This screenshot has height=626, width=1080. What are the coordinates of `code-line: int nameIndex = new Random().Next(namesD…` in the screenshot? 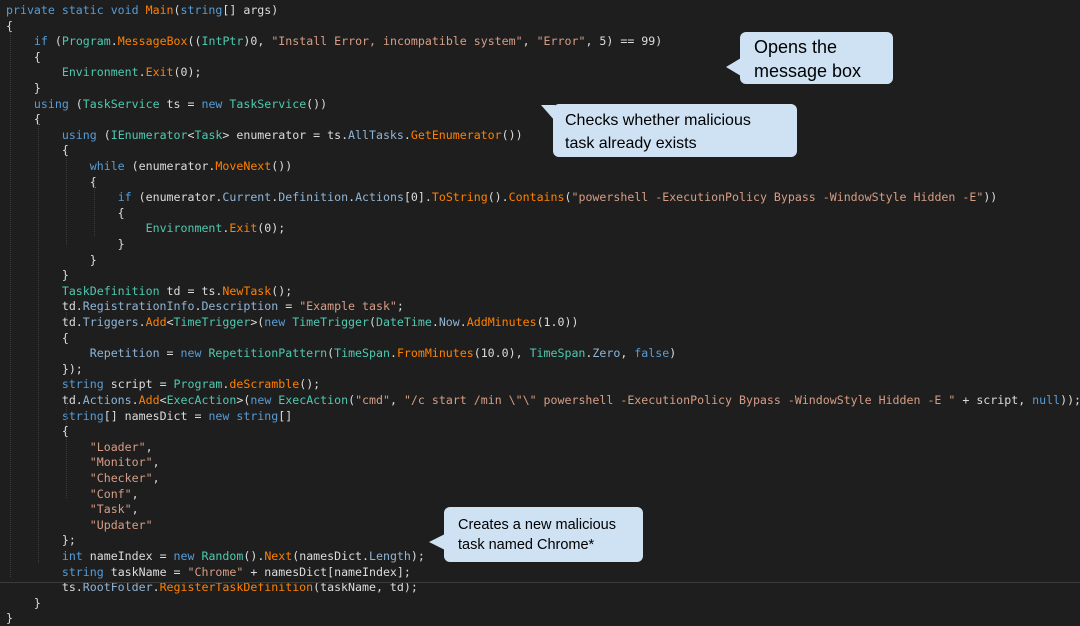 It's located at (215, 556).